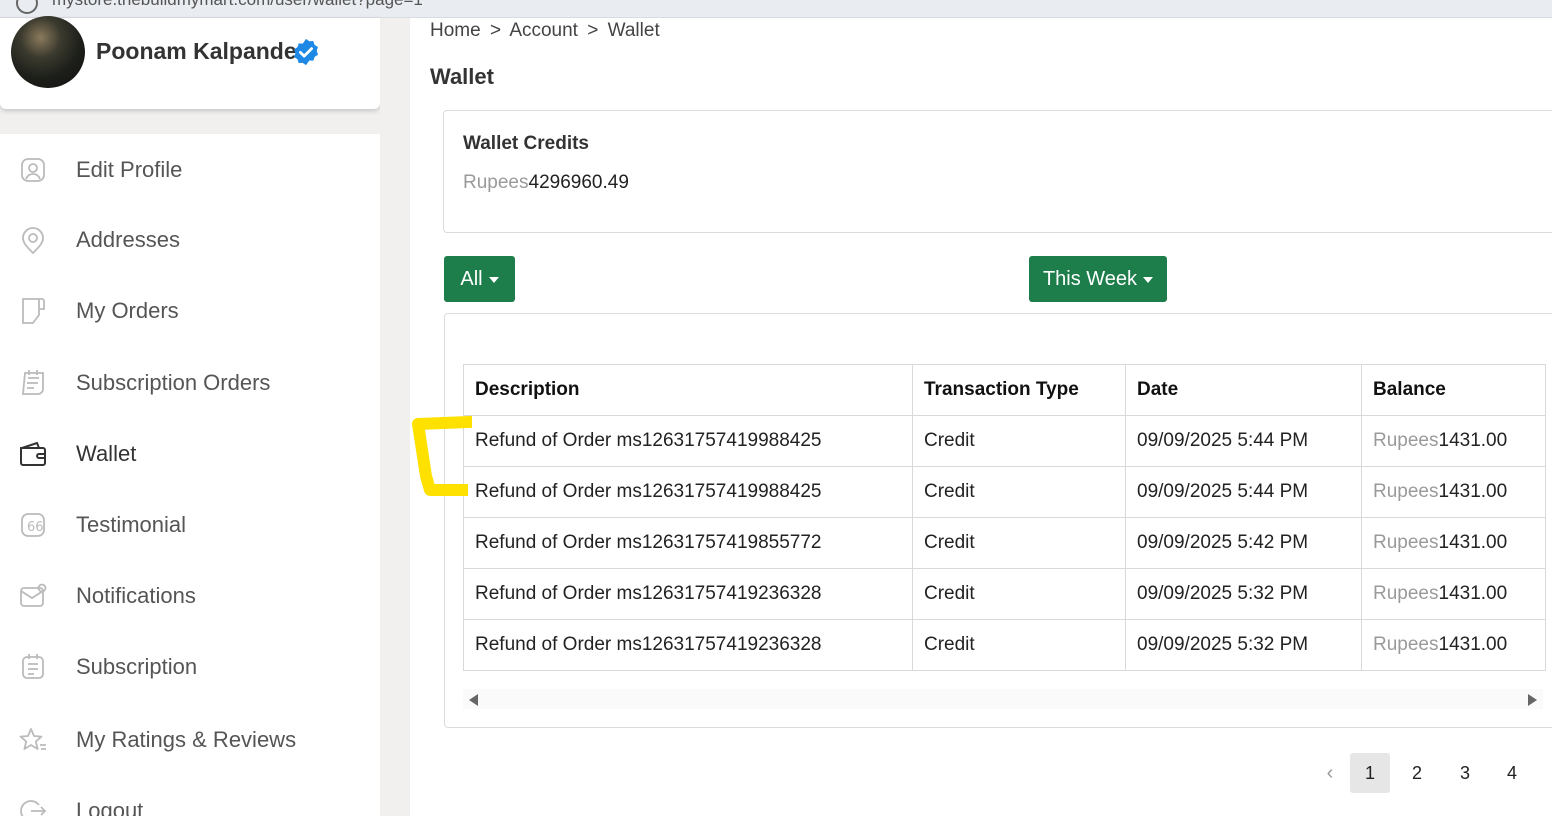  What do you see at coordinates (395, 417) in the screenshot?
I see `layout-gap` at bounding box center [395, 417].